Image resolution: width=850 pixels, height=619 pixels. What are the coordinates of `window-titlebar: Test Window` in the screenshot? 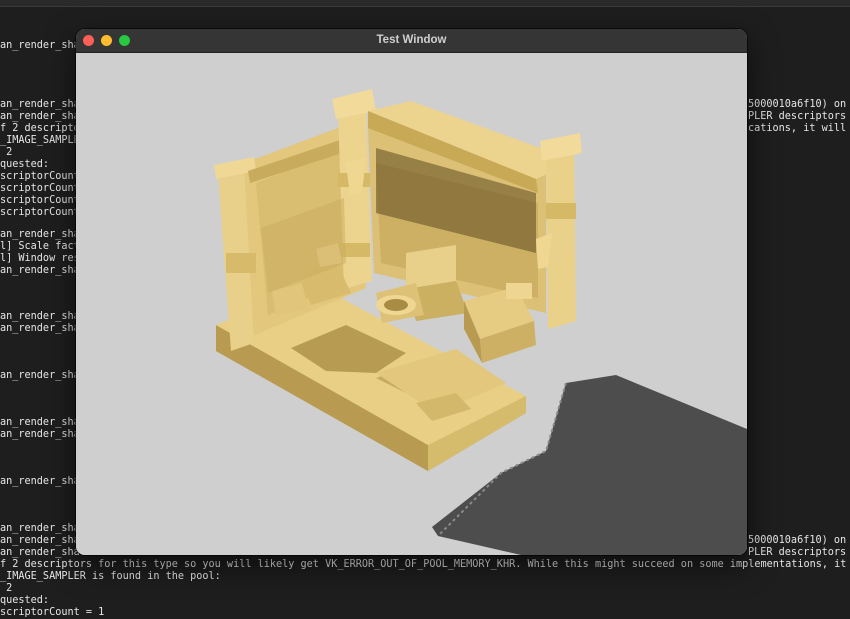 It's located at (411, 41).